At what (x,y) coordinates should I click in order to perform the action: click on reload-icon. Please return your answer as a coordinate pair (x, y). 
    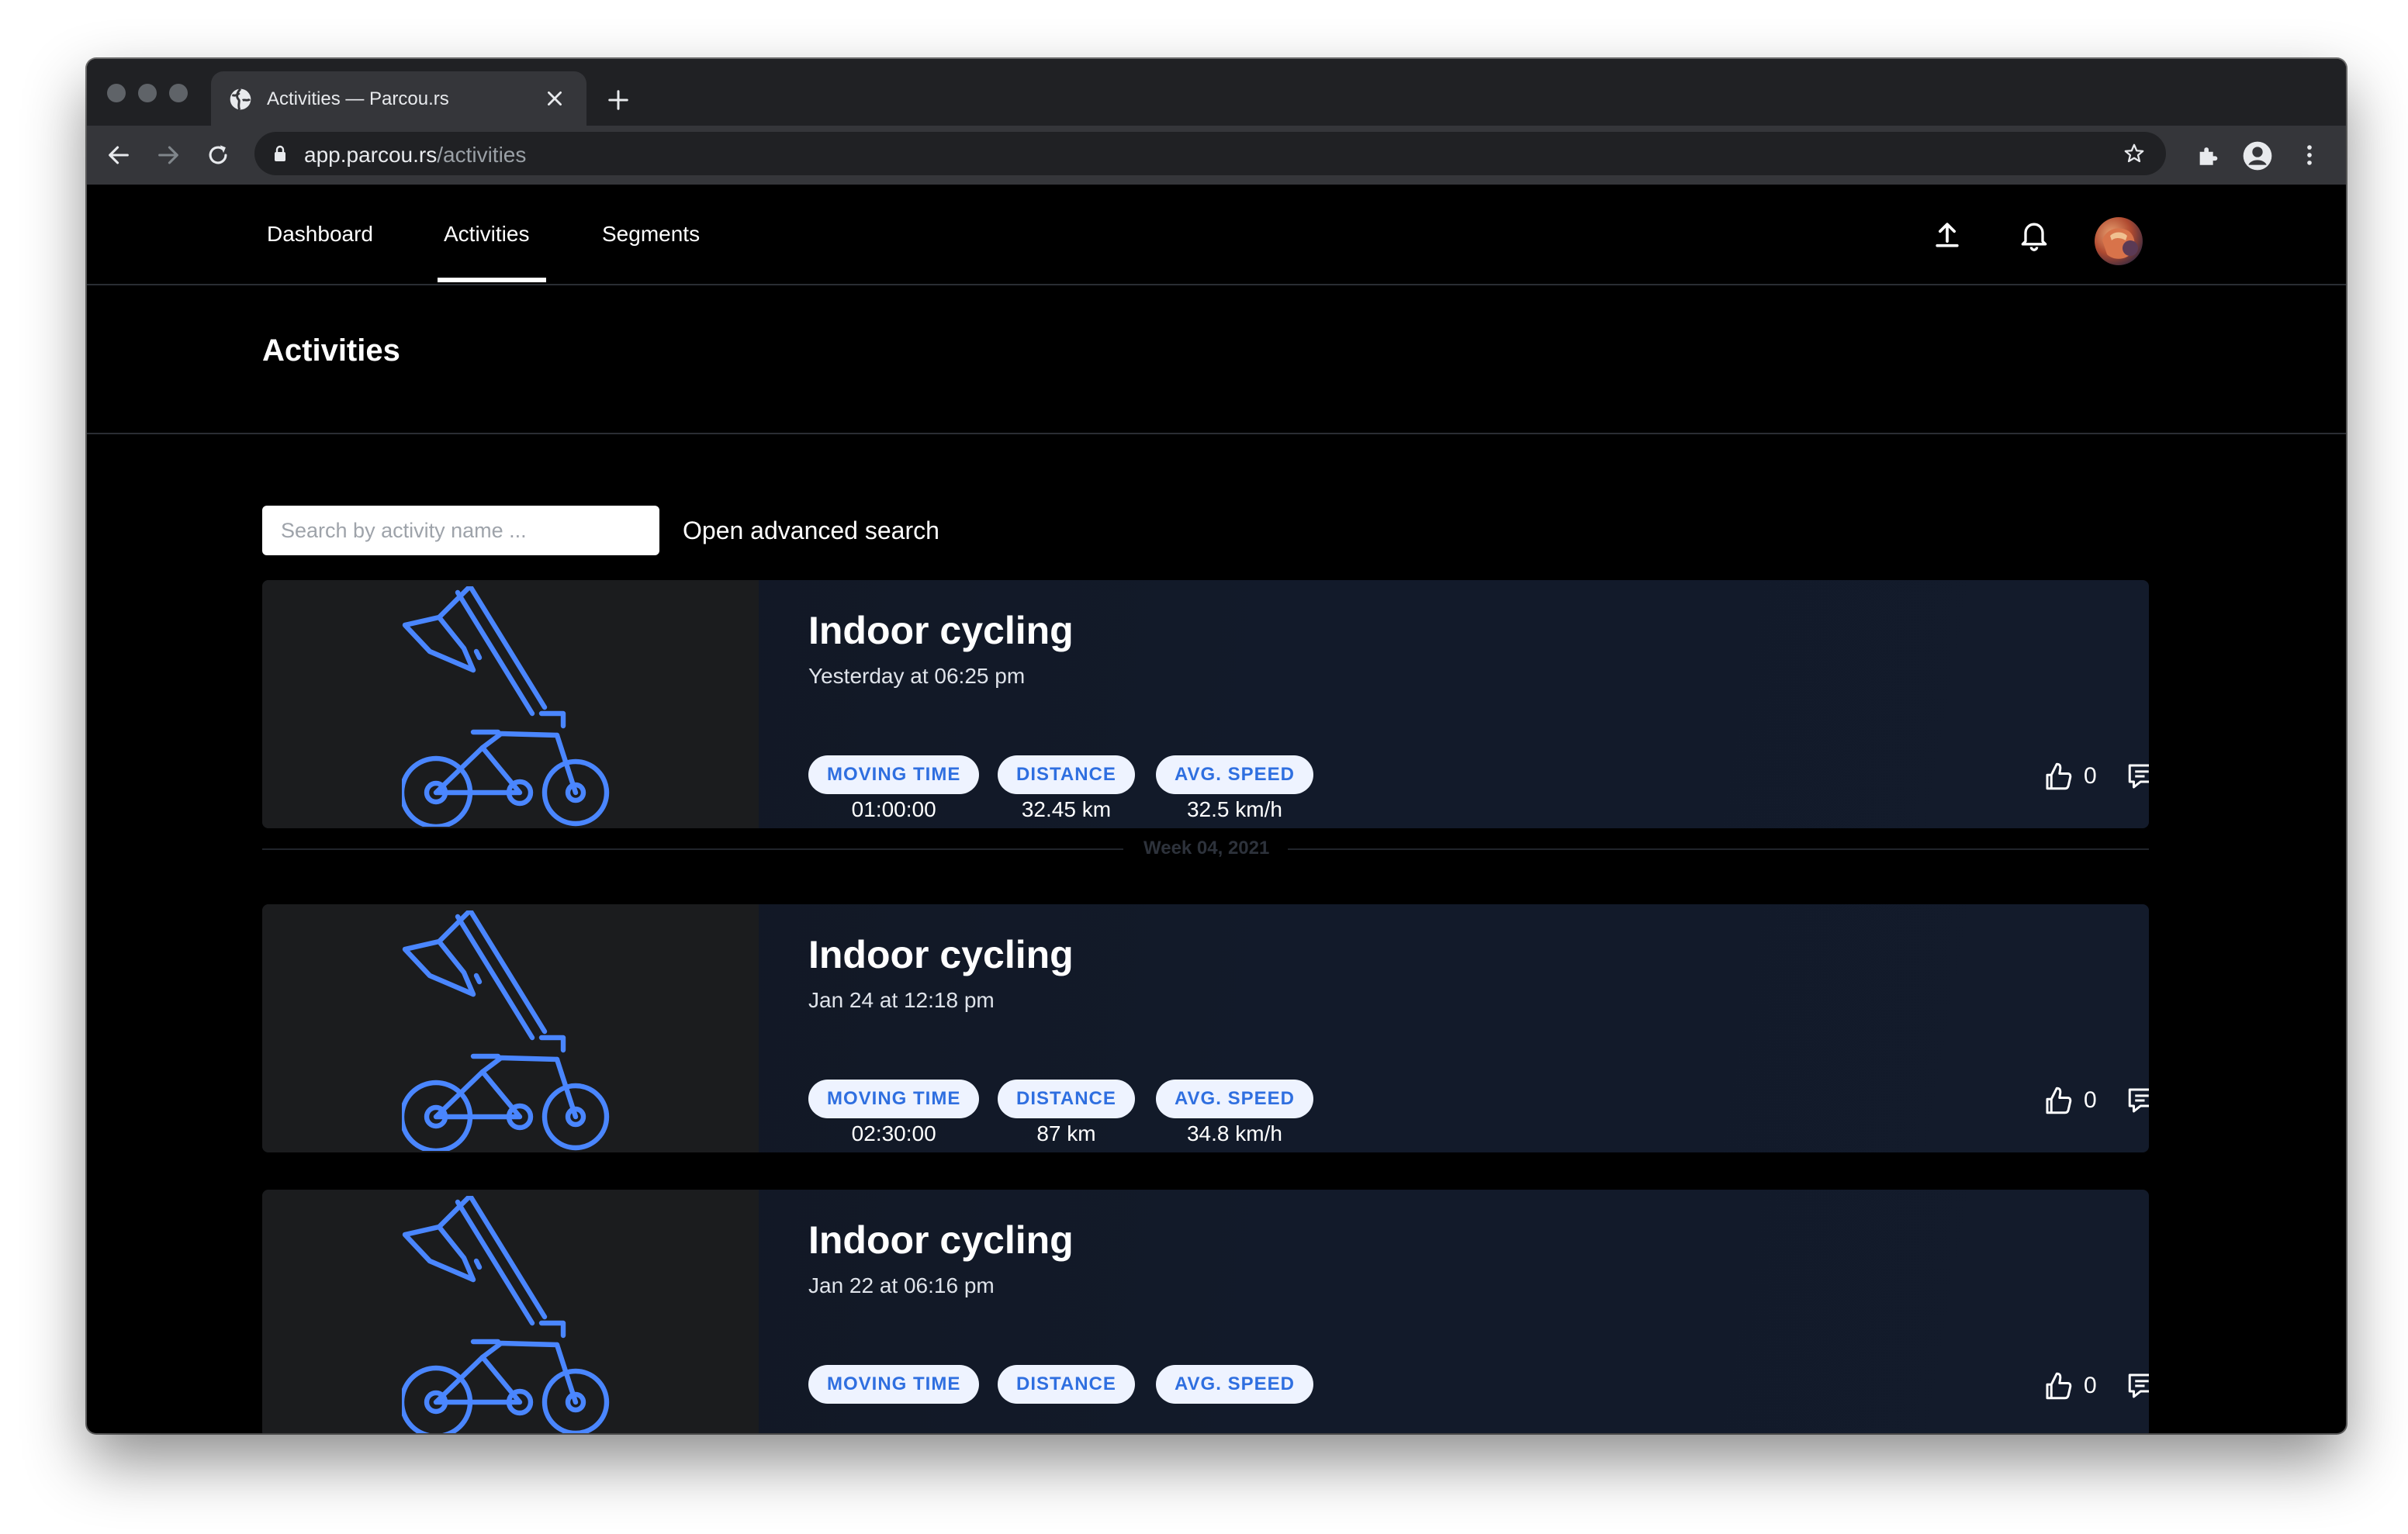
    Looking at the image, I should click on (218, 155).